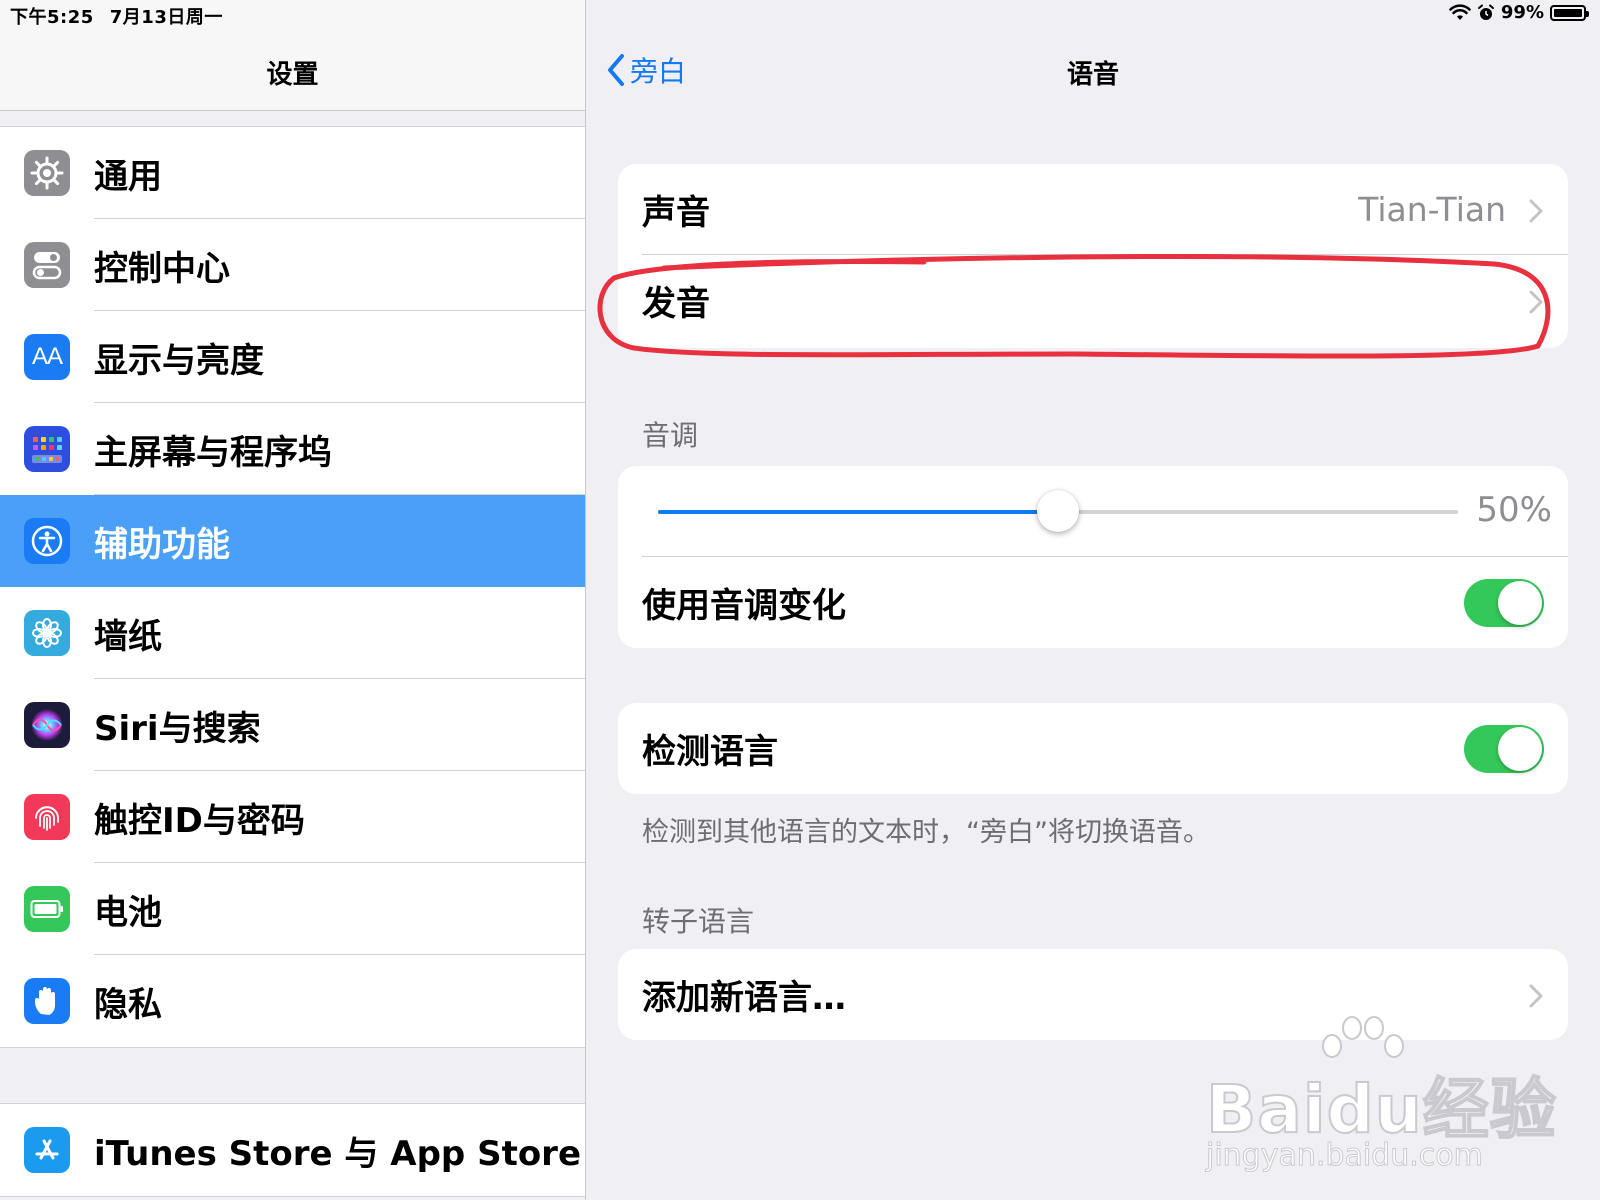 Image resolution: width=1600 pixels, height=1200 pixels. What do you see at coordinates (1345, 1156) in the screenshot?
I see `watermark-url: jingyan.baidu.com` at bounding box center [1345, 1156].